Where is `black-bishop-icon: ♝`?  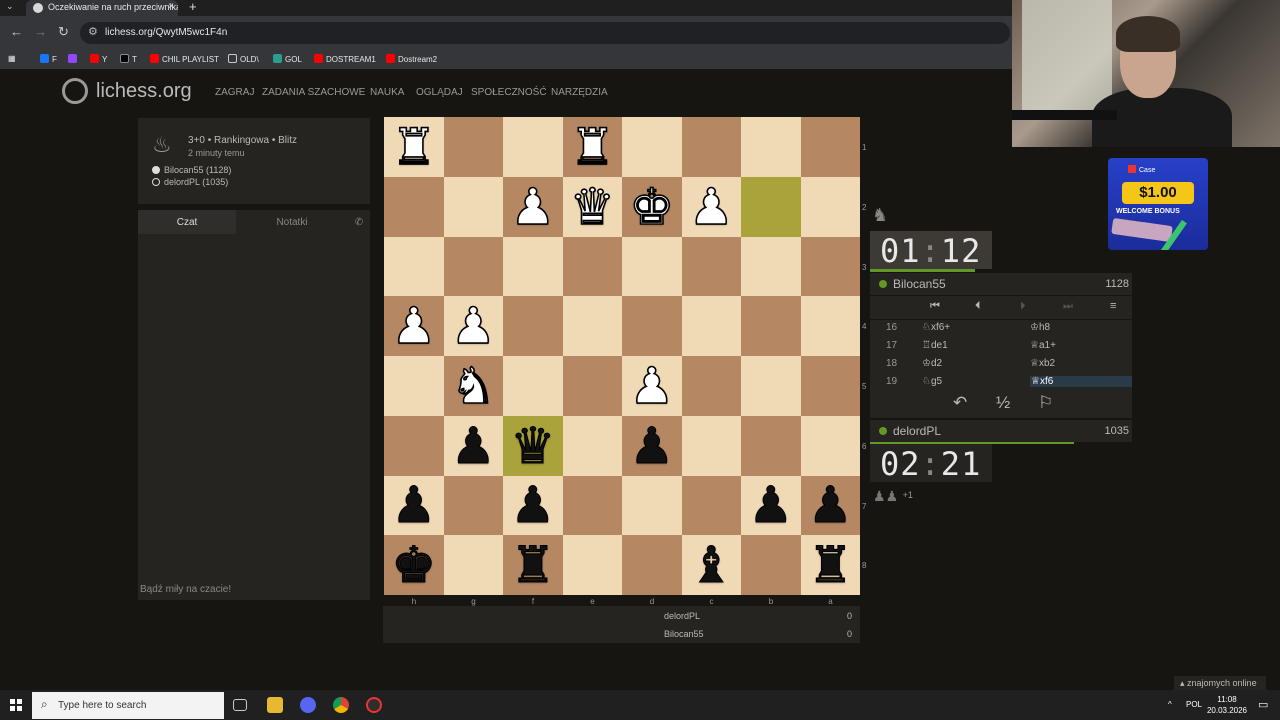
black-bishop-icon: ♝ is located at coordinates (711, 565).